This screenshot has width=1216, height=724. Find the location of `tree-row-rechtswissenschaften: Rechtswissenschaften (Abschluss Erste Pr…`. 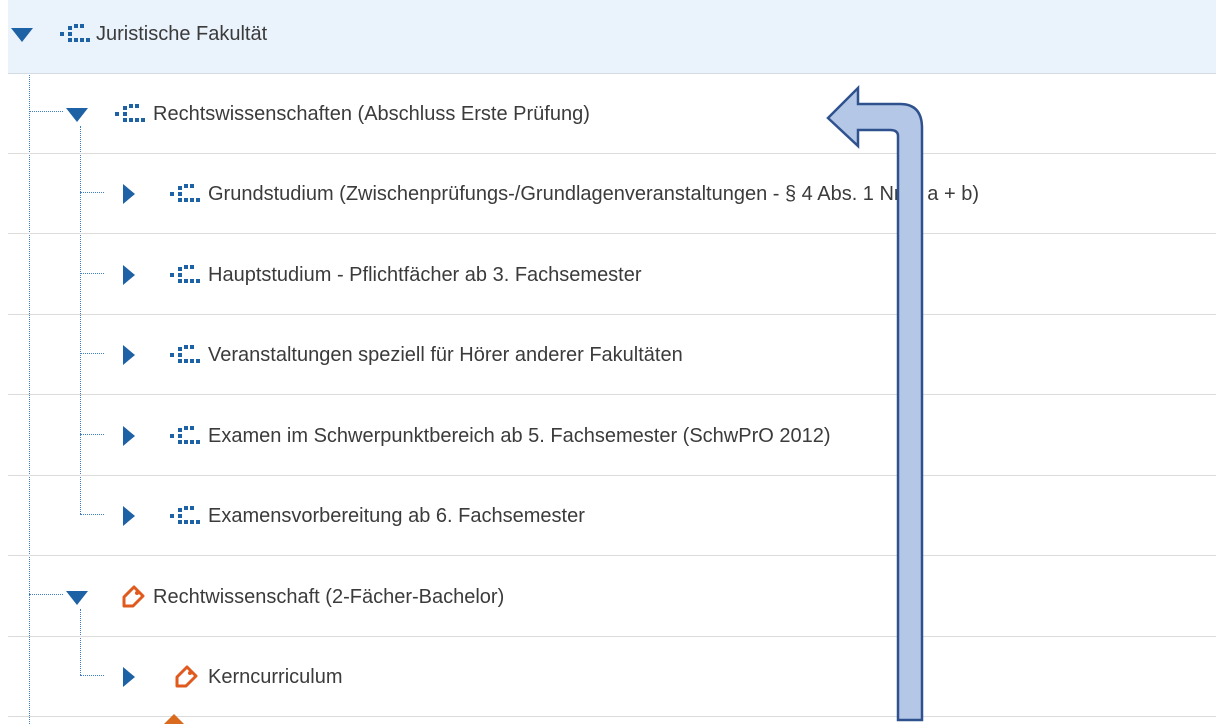

tree-row-rechtswissenschaften: Rechtswissenschaften (Abschluss Erste Pr… is located at coordinates (612, 114).